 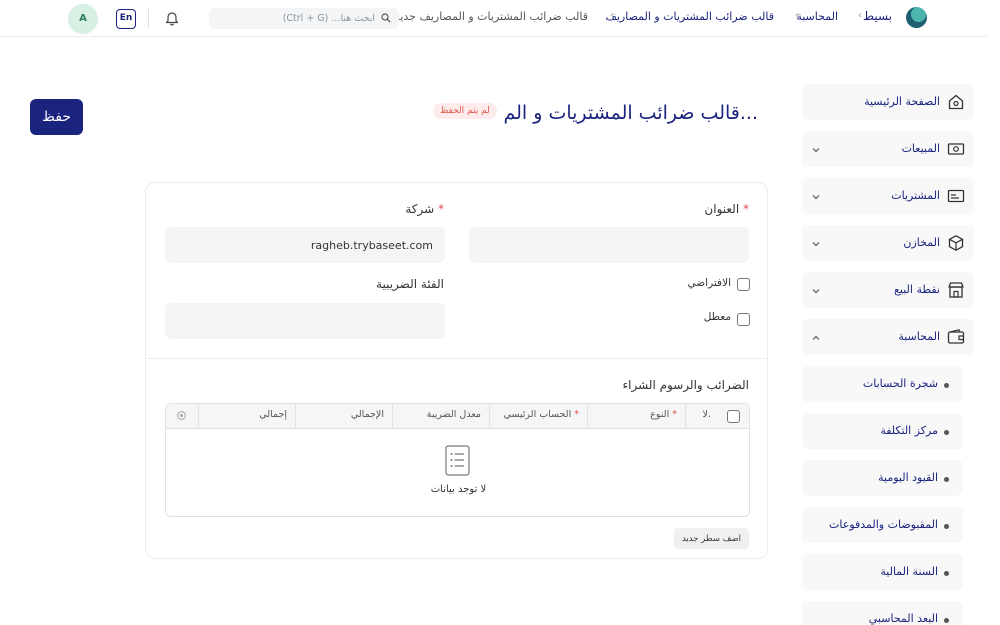 I want to click on select-all-checkbox, so click(x=733, y=416).